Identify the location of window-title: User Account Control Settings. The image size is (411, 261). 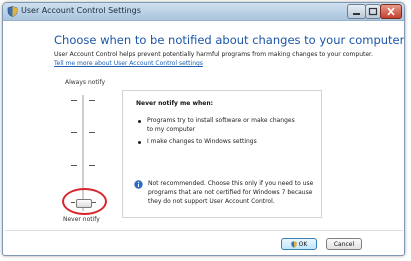
(81, 10).